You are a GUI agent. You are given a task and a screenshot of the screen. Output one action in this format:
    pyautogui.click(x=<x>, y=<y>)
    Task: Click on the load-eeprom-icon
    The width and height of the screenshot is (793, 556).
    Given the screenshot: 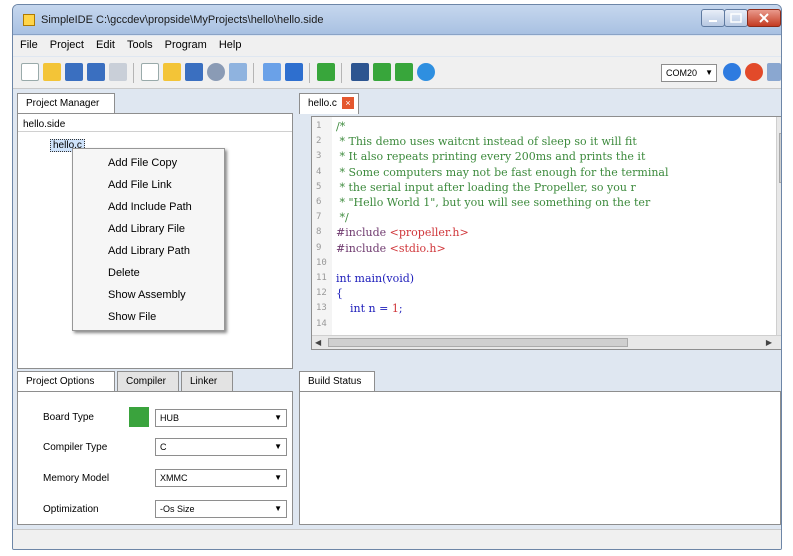 What is the action you would take?
    pyautogui.click(x=404, y=72)
    